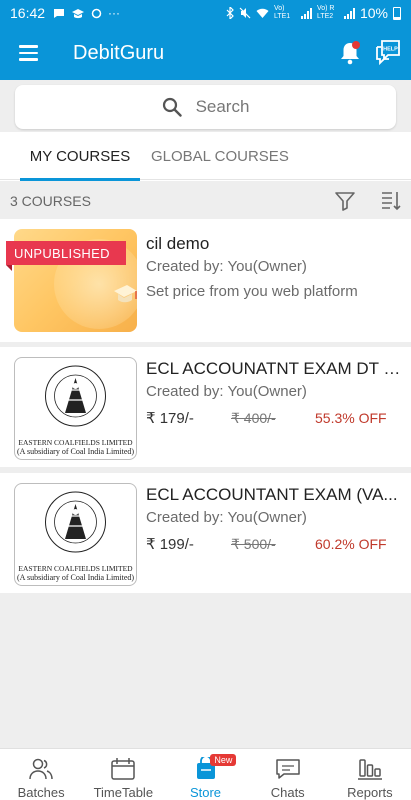 The width and height of the screenshot is (411, 800). Describe the element at coordinates (223, 760) in the screenshot. I see `new-badge: New` at that location.